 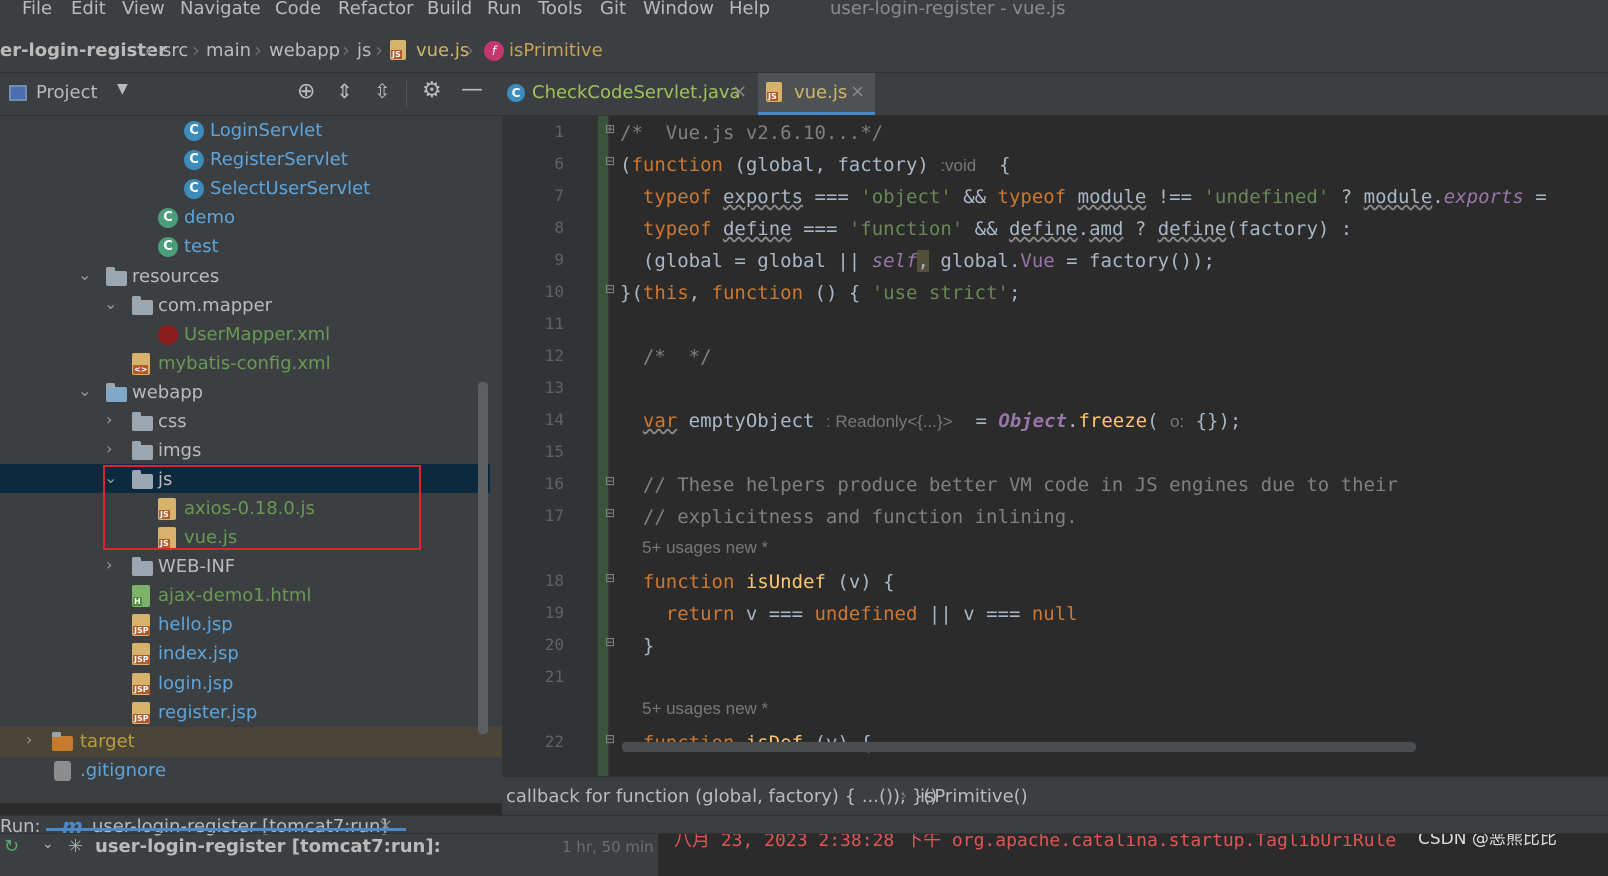 I want to click on tree-item: C demo, so click(x=245, y=218).